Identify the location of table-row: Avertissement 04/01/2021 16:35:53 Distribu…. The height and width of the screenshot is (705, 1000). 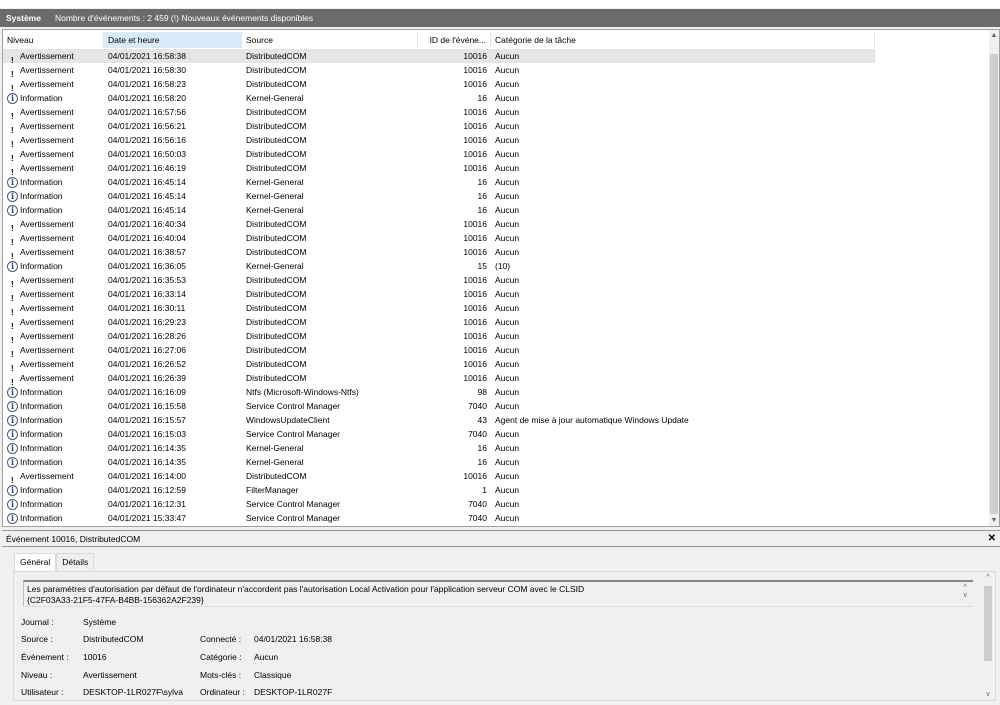
(439, 280).